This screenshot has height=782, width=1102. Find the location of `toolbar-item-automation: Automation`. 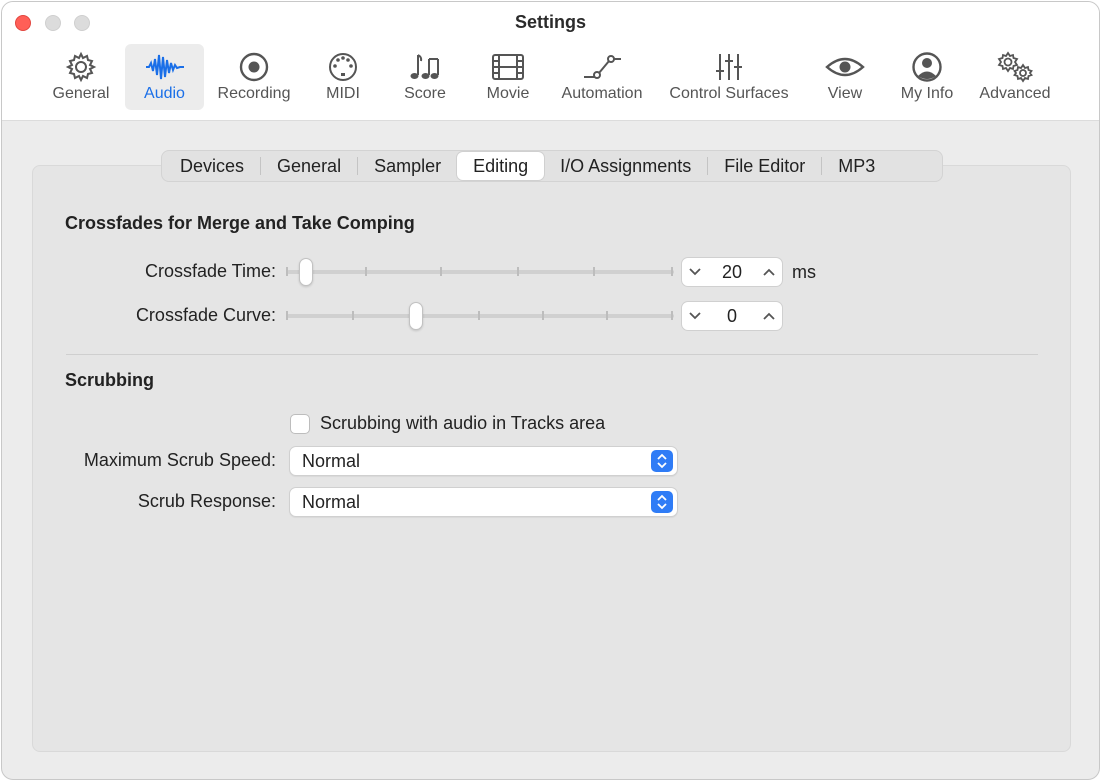

toolbar-item-automation: Automation is located at coordinates (602, 77).